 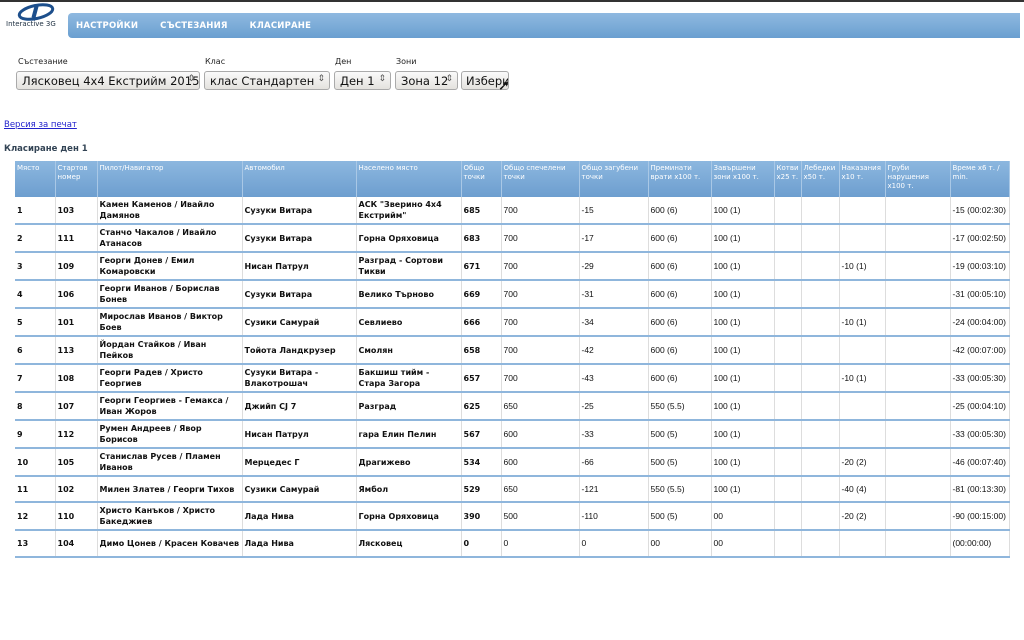 What do you see at coordinates (409, 179) in the screenshot?
I see `header-town: Населено място` at bounding box center [409, 179].